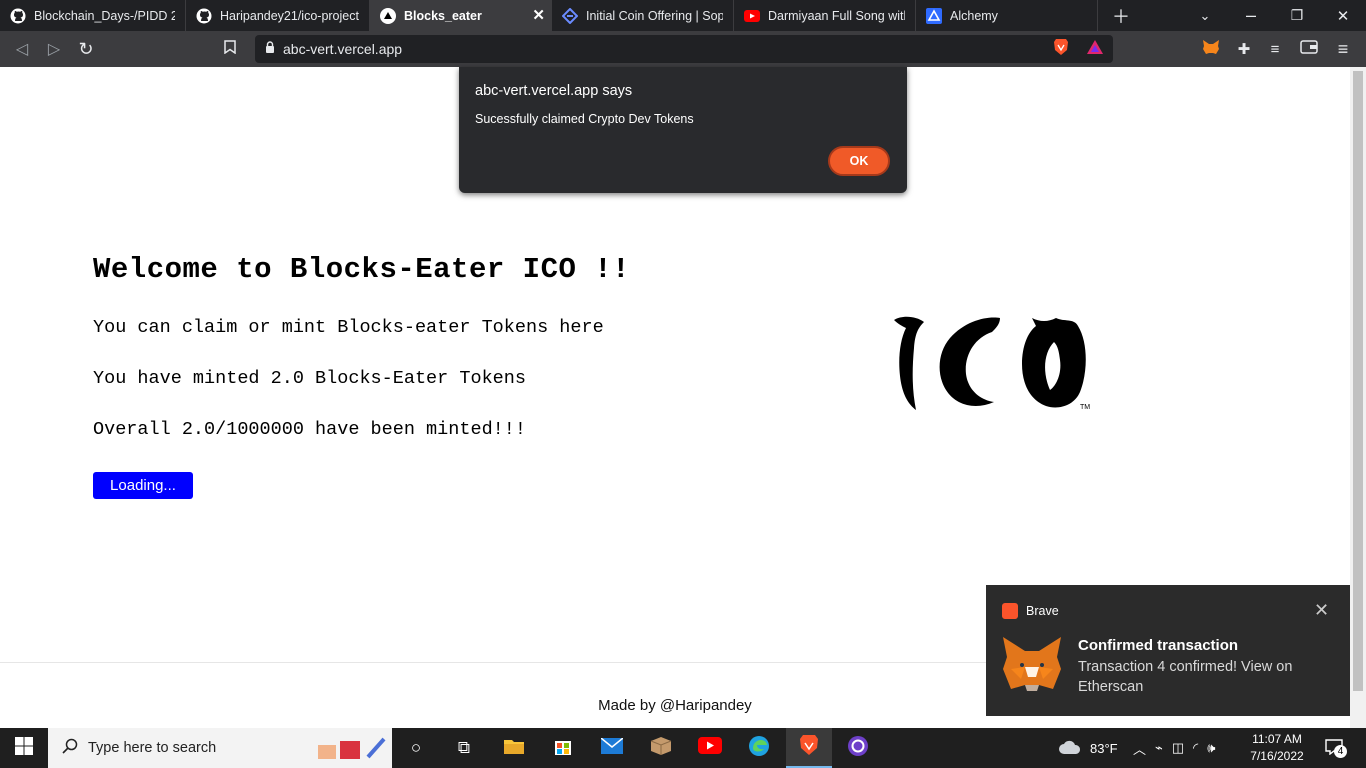 This screenshot has height=768, width=1366. I want to click on github-icon, so click(18, 16).